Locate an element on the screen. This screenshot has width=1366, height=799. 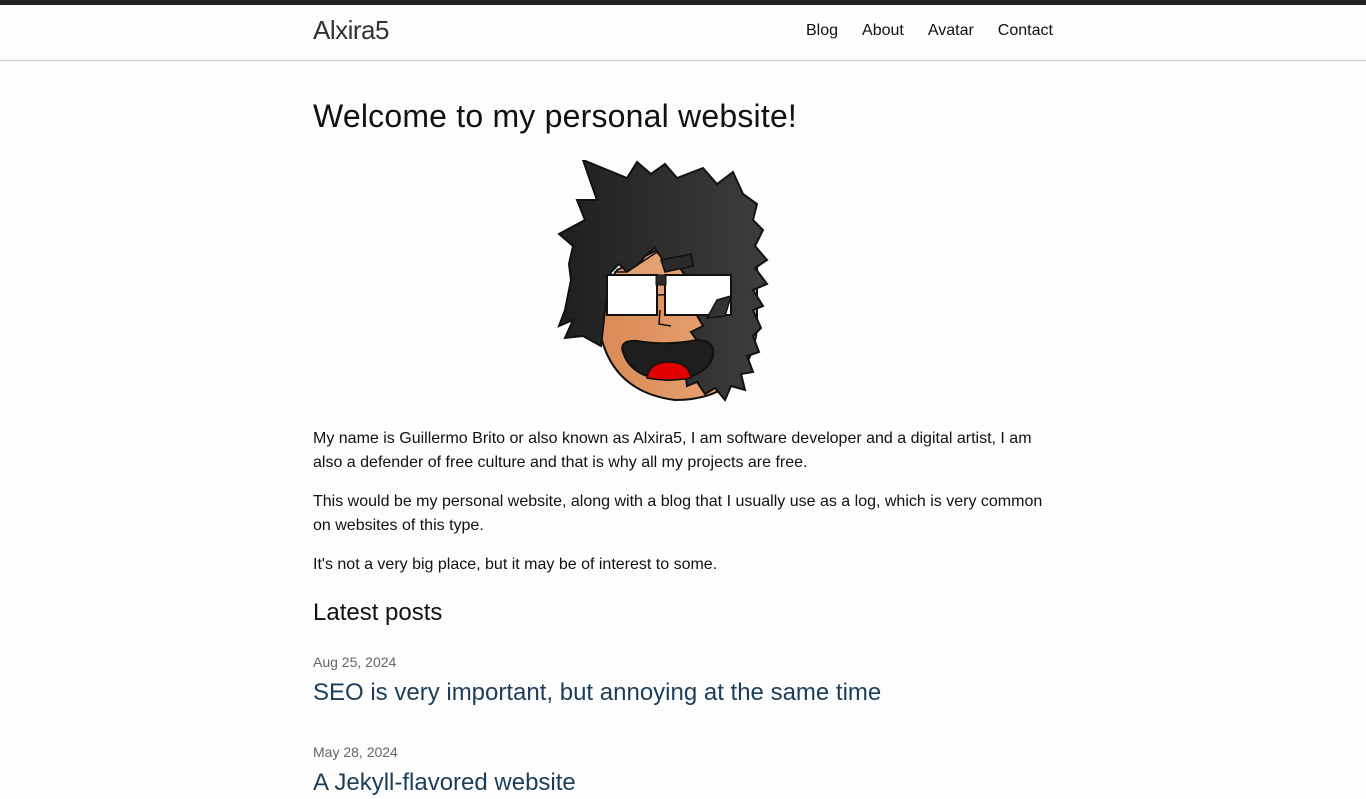
nav-blog: Blog is located at coordinates (822, 31).